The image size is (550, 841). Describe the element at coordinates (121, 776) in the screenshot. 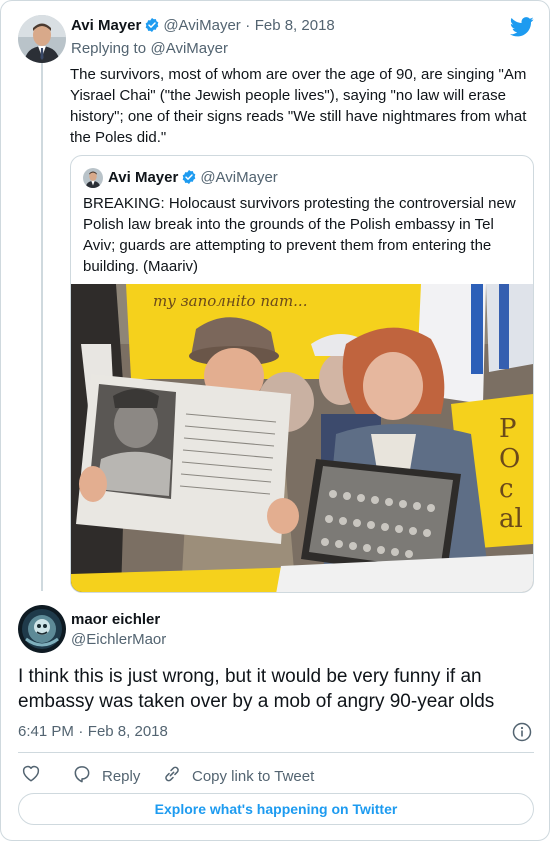

I see `reply-label: Reply` at that location.